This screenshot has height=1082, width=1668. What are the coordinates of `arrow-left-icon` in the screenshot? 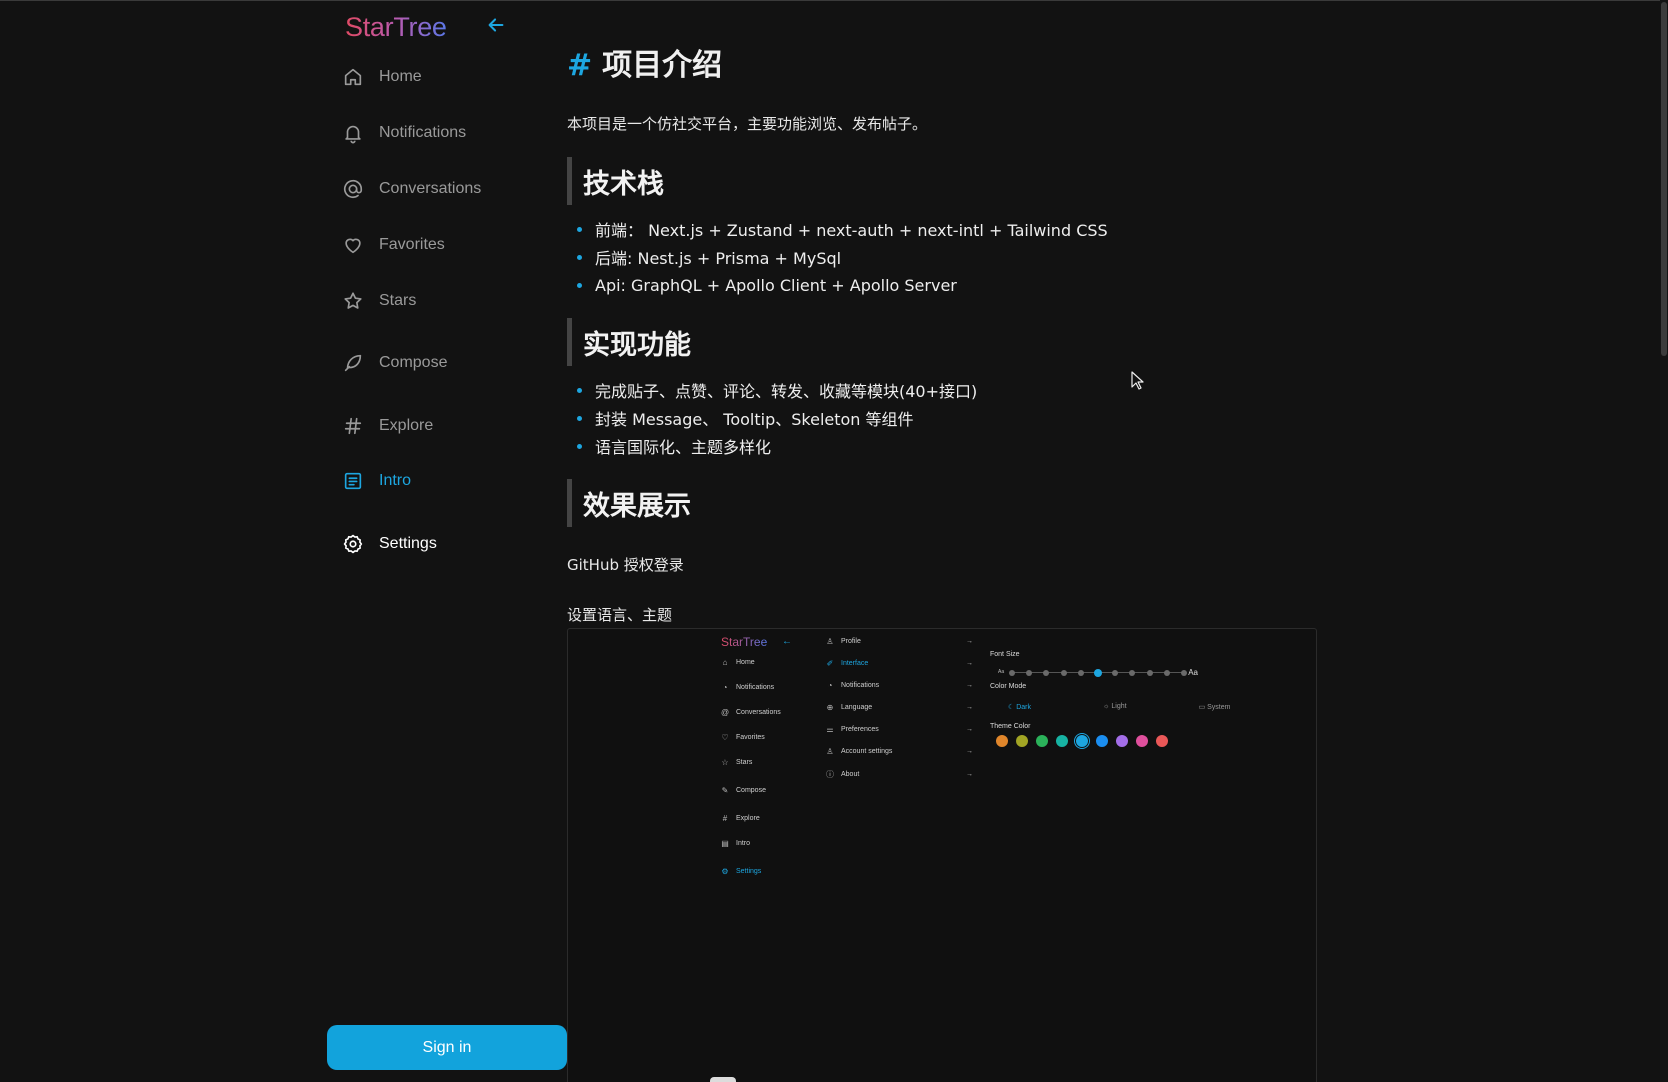 It's located at (496, 25).